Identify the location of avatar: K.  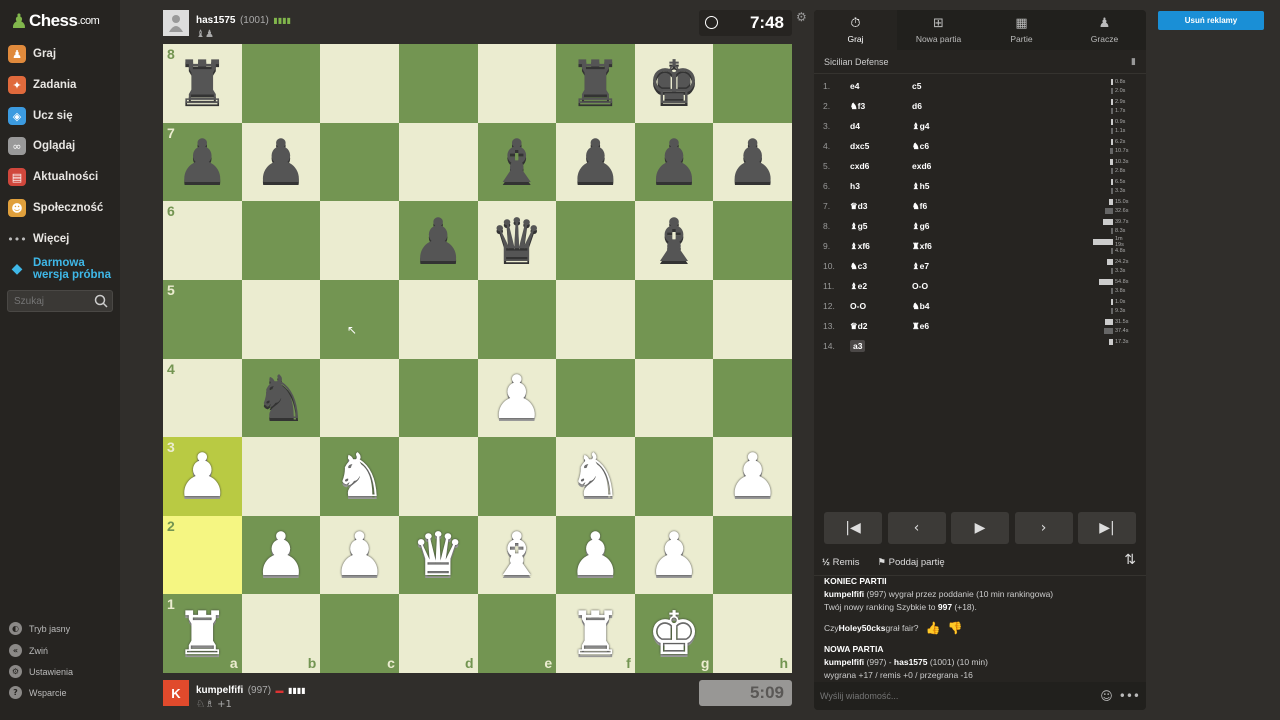
(176, 693).